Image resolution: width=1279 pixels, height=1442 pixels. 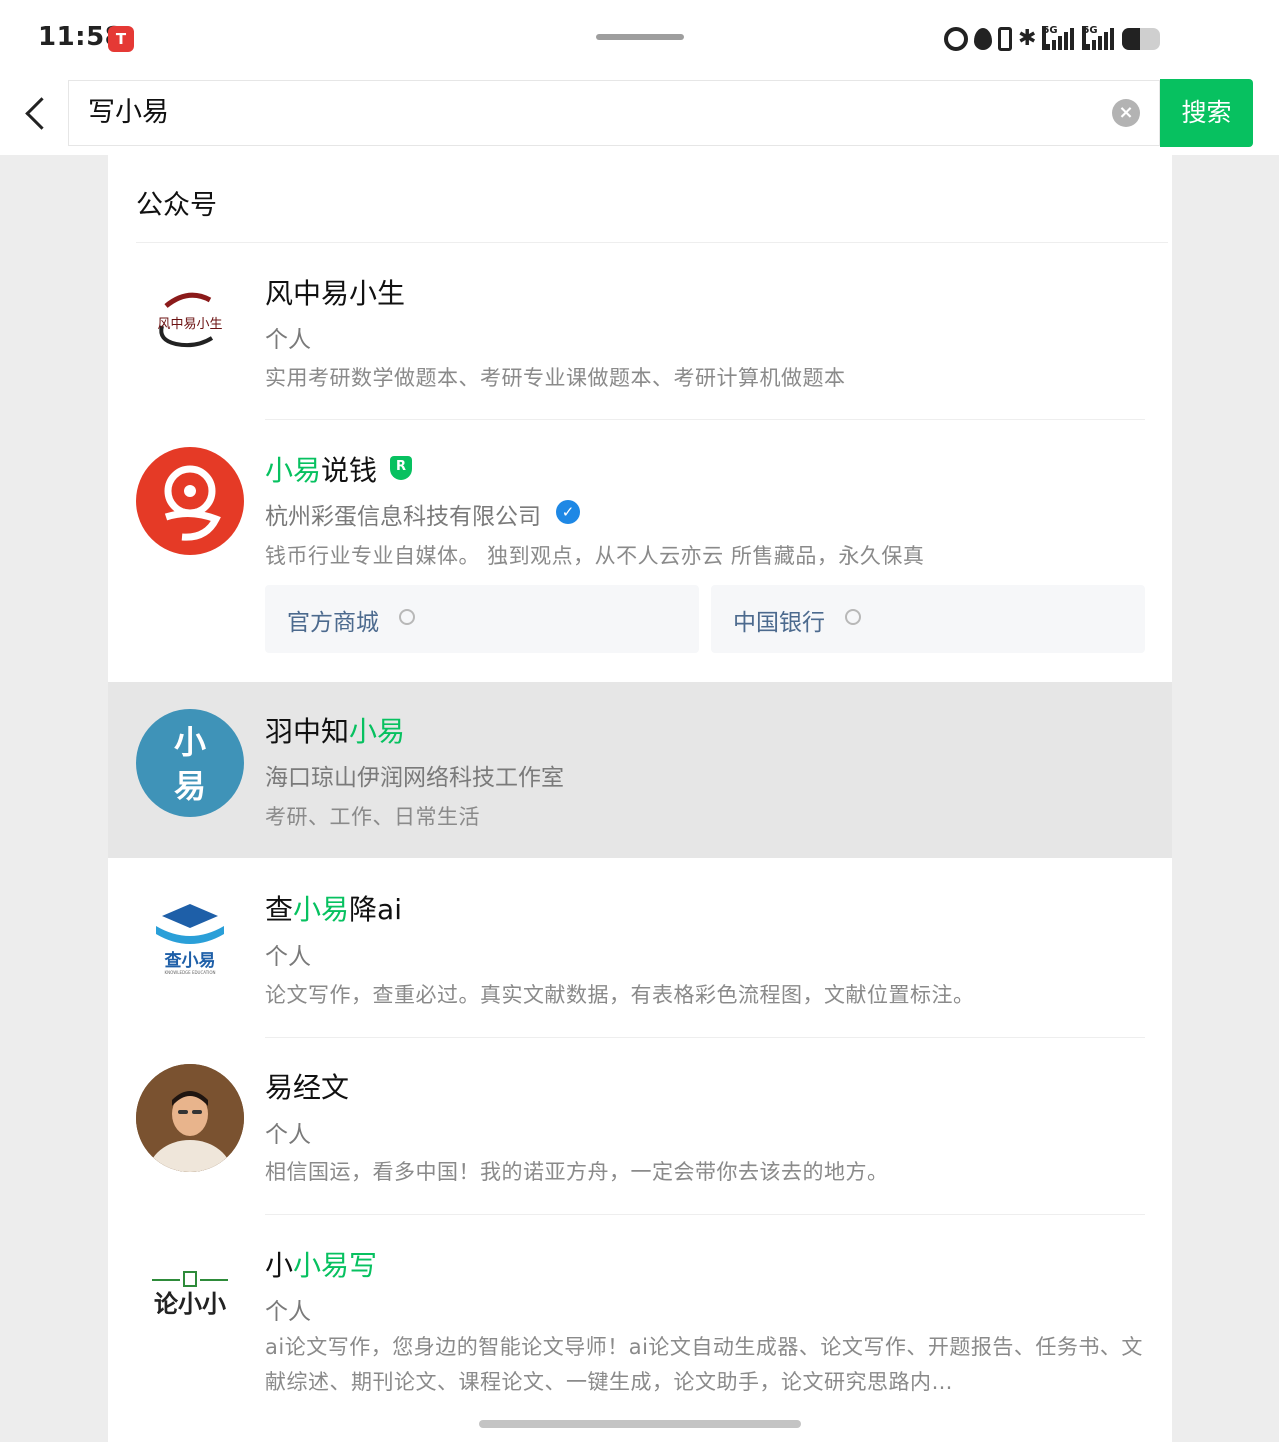 What do you see at coordinates (190, 1304) in the screenshot?
I see `svg-text: 论小小` at bounding box center [190, 1304].